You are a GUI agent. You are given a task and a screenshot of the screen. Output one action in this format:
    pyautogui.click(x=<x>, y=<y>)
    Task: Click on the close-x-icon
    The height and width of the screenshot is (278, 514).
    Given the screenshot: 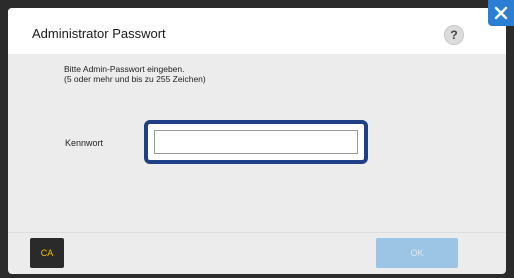 What is the action you would take?
    pyautogui.click(x=501, y=13)
    